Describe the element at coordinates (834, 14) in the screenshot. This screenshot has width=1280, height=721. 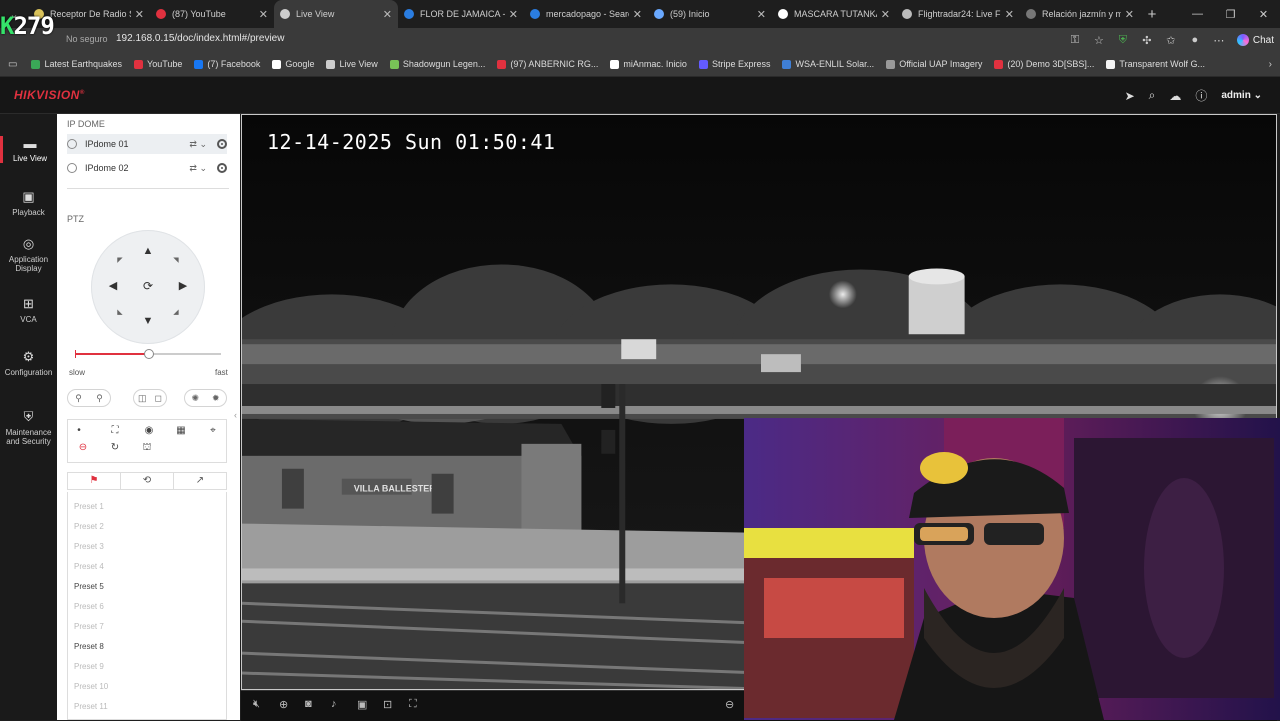
I see `browser-tab: MASCARA TUTANKAMO ✕` at that location.